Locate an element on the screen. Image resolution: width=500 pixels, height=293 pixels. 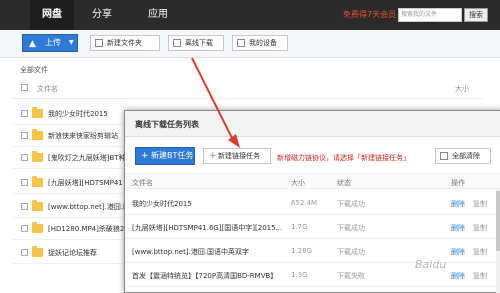
annotation-arrows is located at coordinates (215, 102).